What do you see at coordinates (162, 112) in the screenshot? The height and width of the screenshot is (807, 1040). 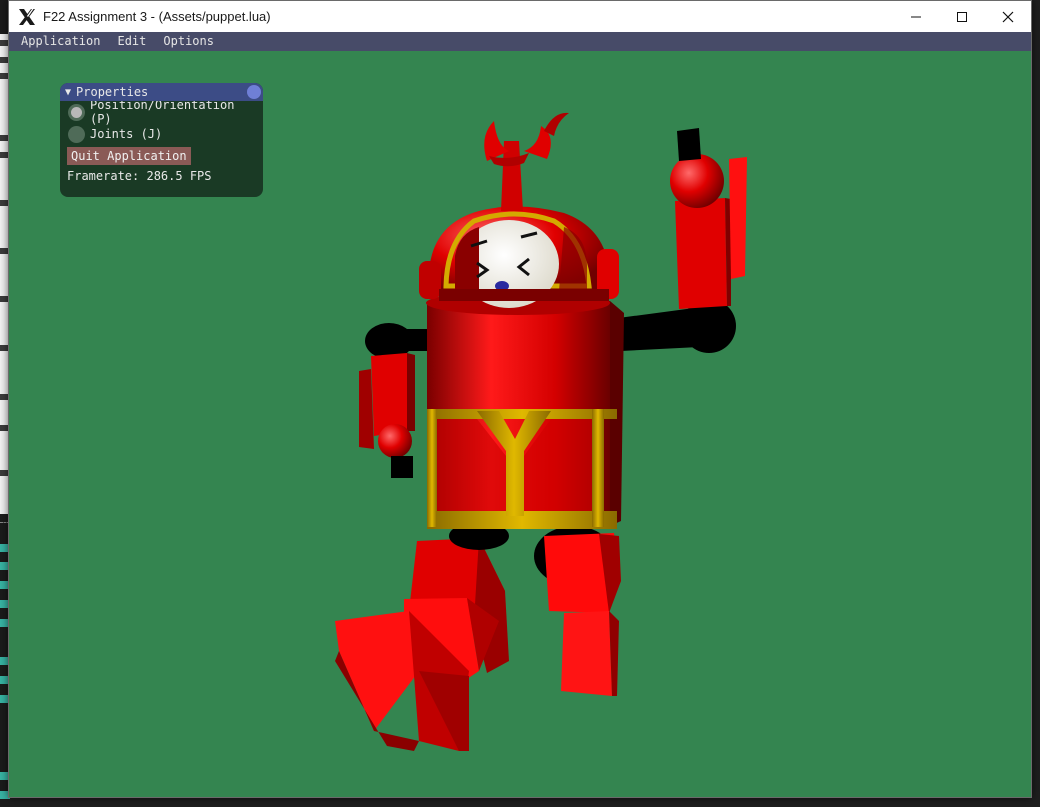 I see `radio-label: Position/Orientation (P)` at bounding box center [162, 112].